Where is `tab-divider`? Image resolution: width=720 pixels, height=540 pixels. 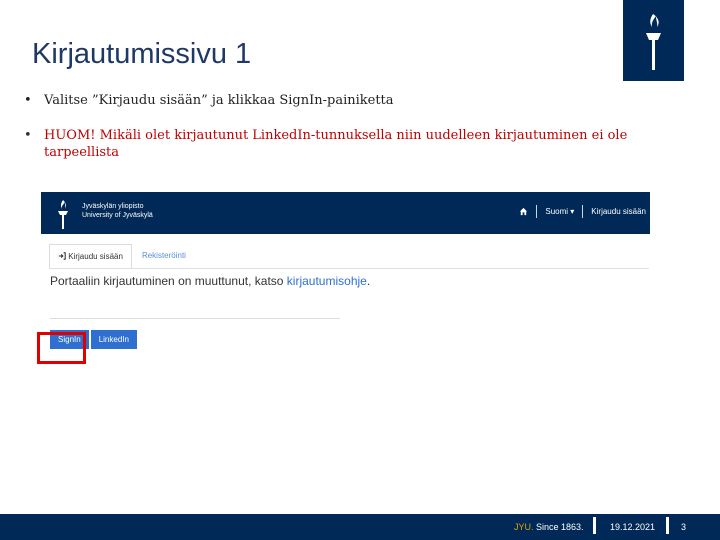
tab-divider is located at coordinates (349, 268).